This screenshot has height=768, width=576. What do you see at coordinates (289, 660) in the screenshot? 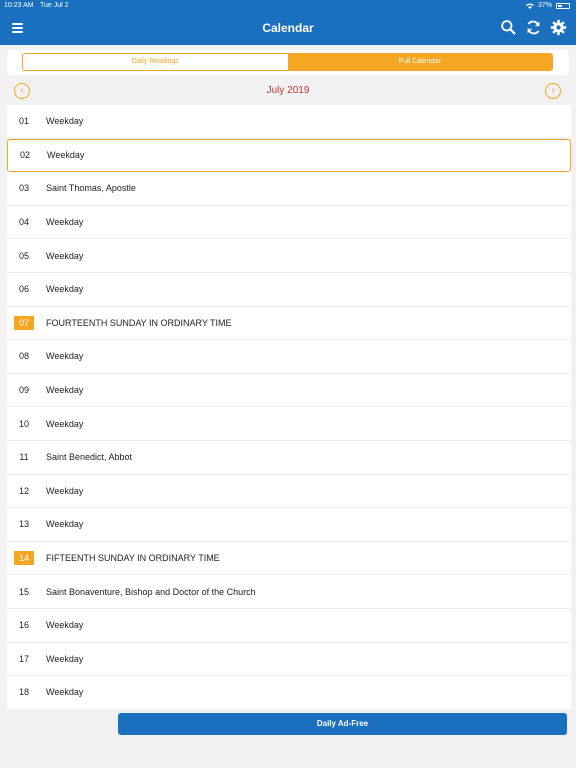
I see `day-row: 17 Weekday` at bounding box center [289, 660].